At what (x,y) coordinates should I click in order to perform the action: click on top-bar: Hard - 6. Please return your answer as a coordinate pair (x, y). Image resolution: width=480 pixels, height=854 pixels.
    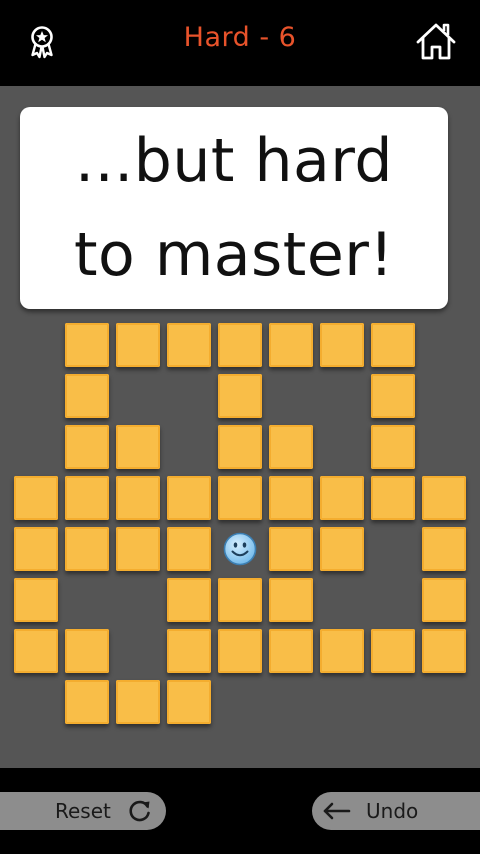
    Looking at the image, I should click on (240, 43).